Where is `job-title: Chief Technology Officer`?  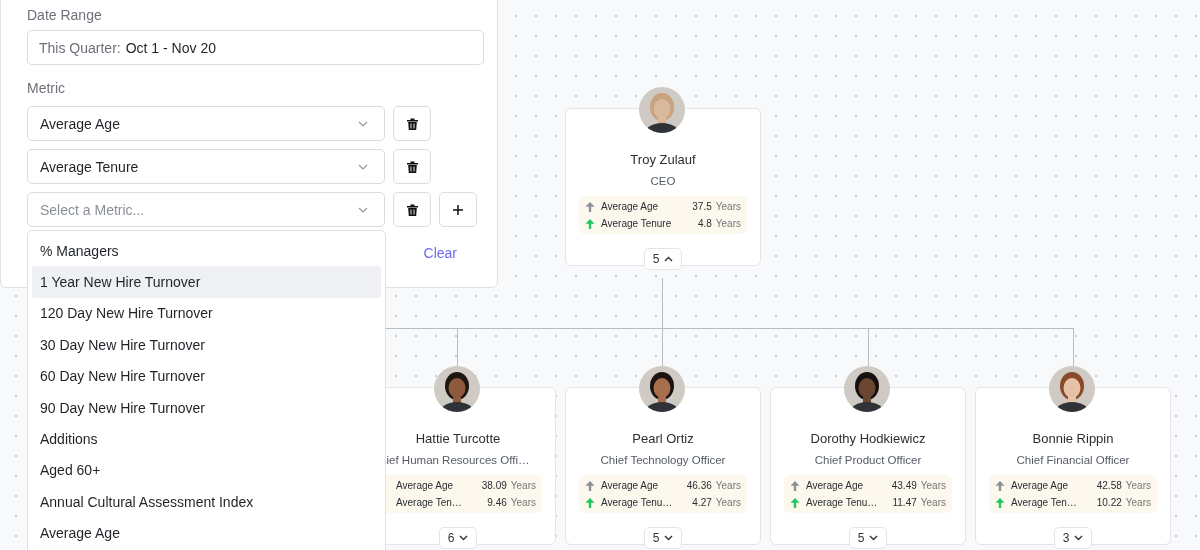 job-title: Chief Technology Officer is located at coordinates (663, 460).